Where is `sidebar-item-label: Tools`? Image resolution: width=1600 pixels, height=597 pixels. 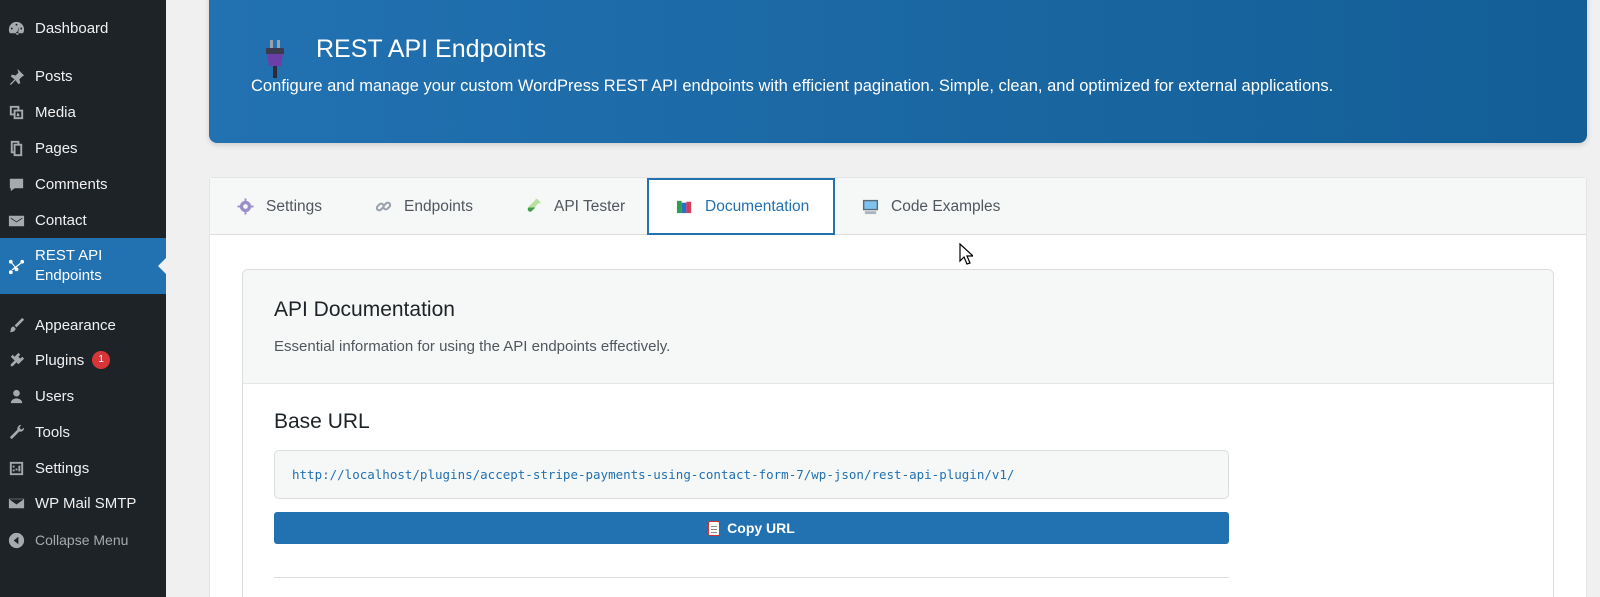 sidebar-item-label: Tools is located at coordinates (53, 432).